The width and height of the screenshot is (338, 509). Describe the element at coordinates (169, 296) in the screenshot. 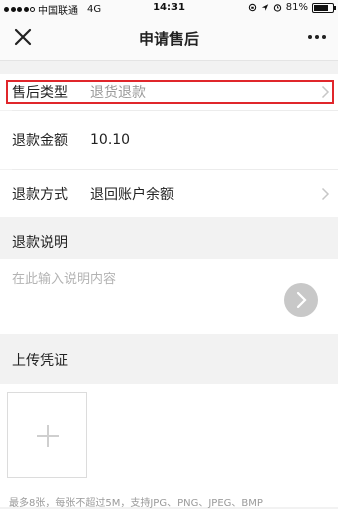

I see `refund-note-input: 在此输入说明内容` at that location.